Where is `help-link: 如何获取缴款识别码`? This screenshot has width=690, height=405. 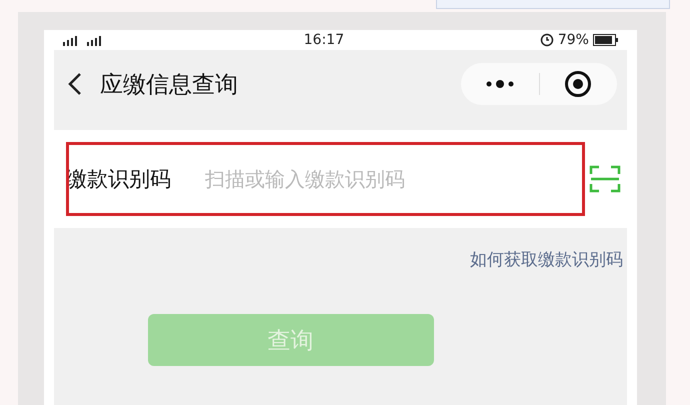
help-link: 如何获取缴款识别码 is located at coordinates (546, 259).